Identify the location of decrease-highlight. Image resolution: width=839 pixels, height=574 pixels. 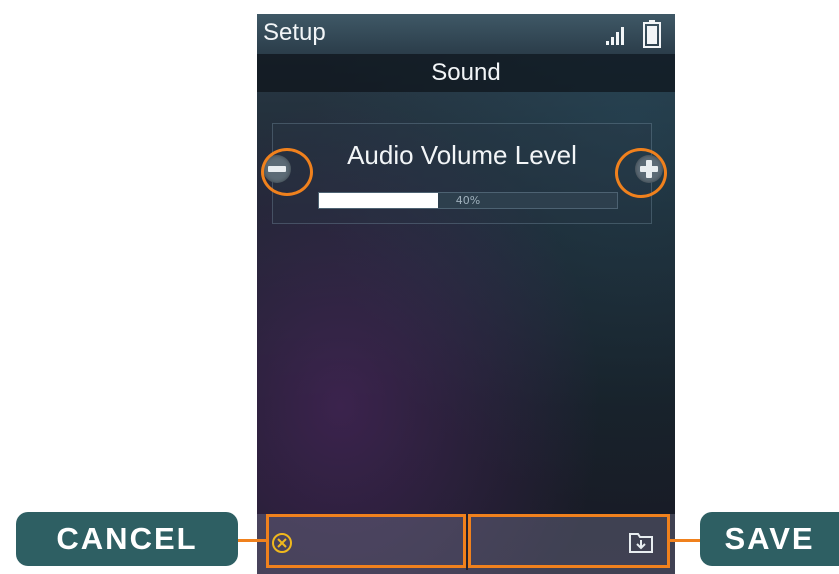
(287, 172).